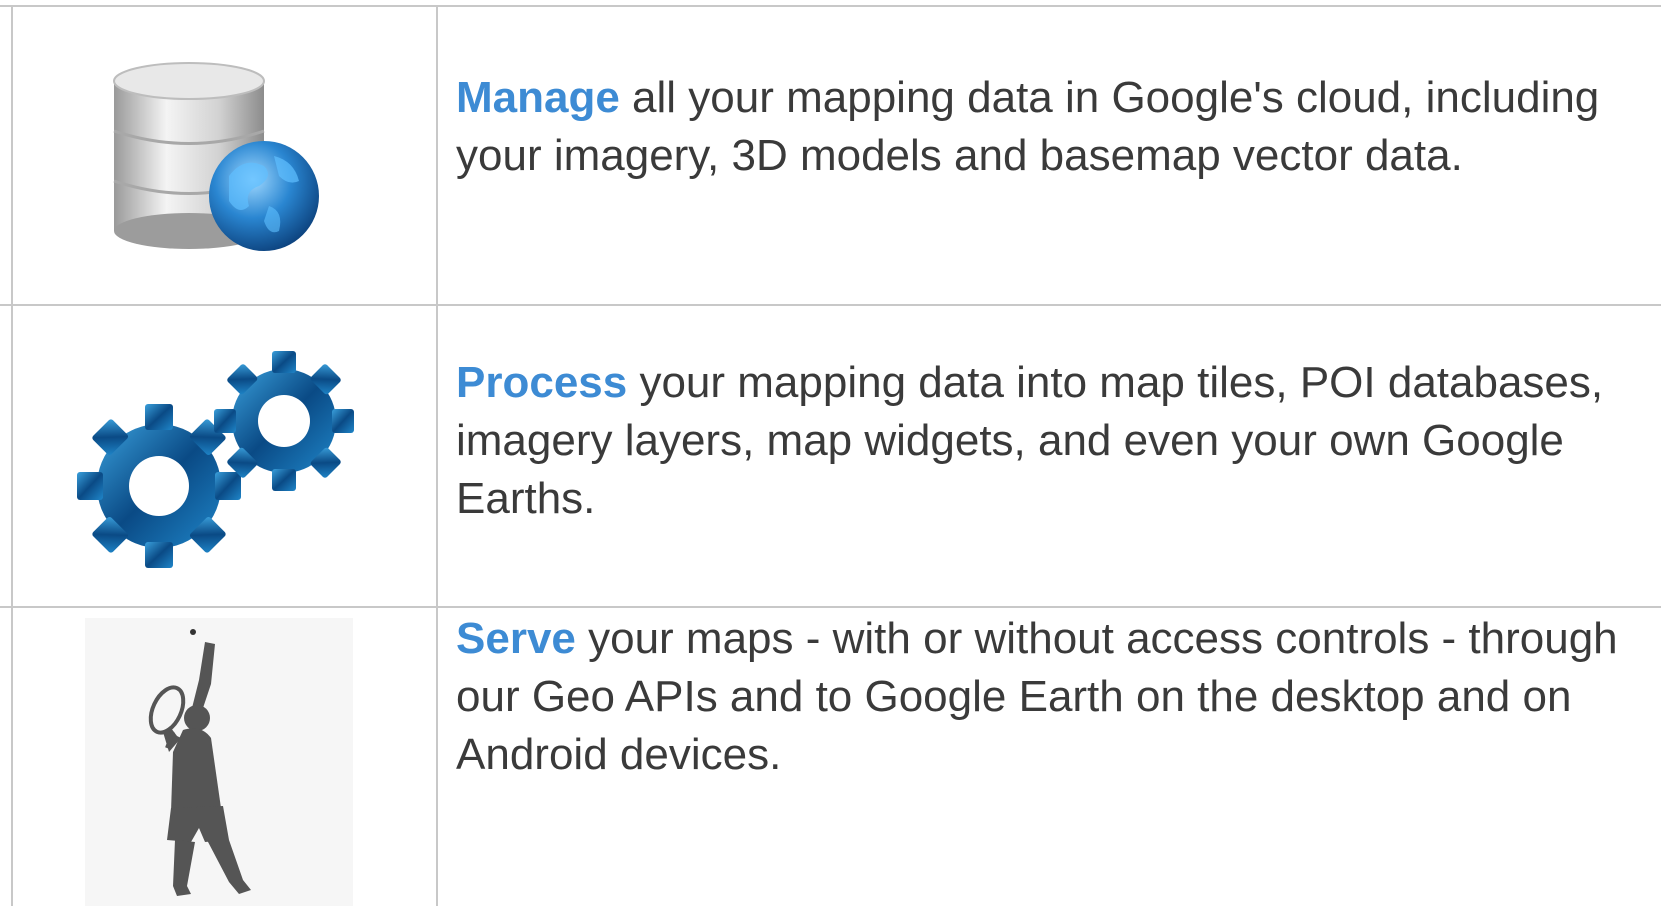 This screenshot has height=906, width=1661. What do you see at coordinates (215, 459) in the screenshot?
I see `gears-icon` at bounding box center [215, 459].